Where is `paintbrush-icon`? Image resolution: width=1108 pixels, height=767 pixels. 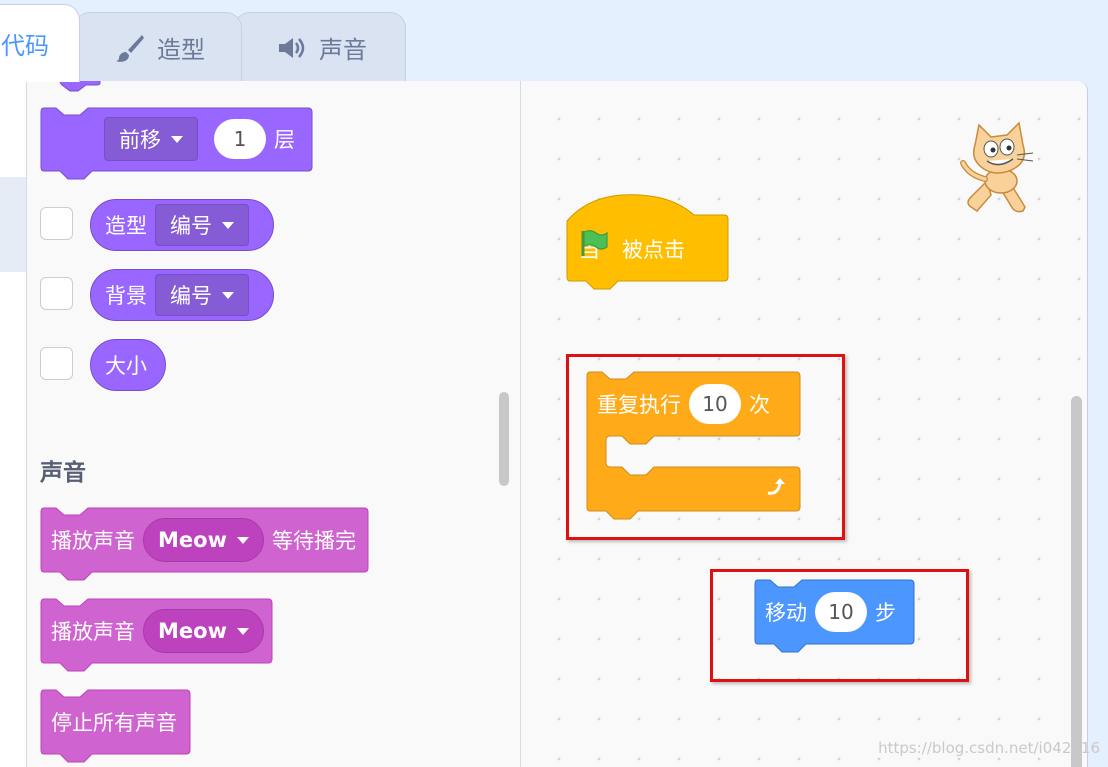 paintbrush-icon is located at coordinates (130, 48).